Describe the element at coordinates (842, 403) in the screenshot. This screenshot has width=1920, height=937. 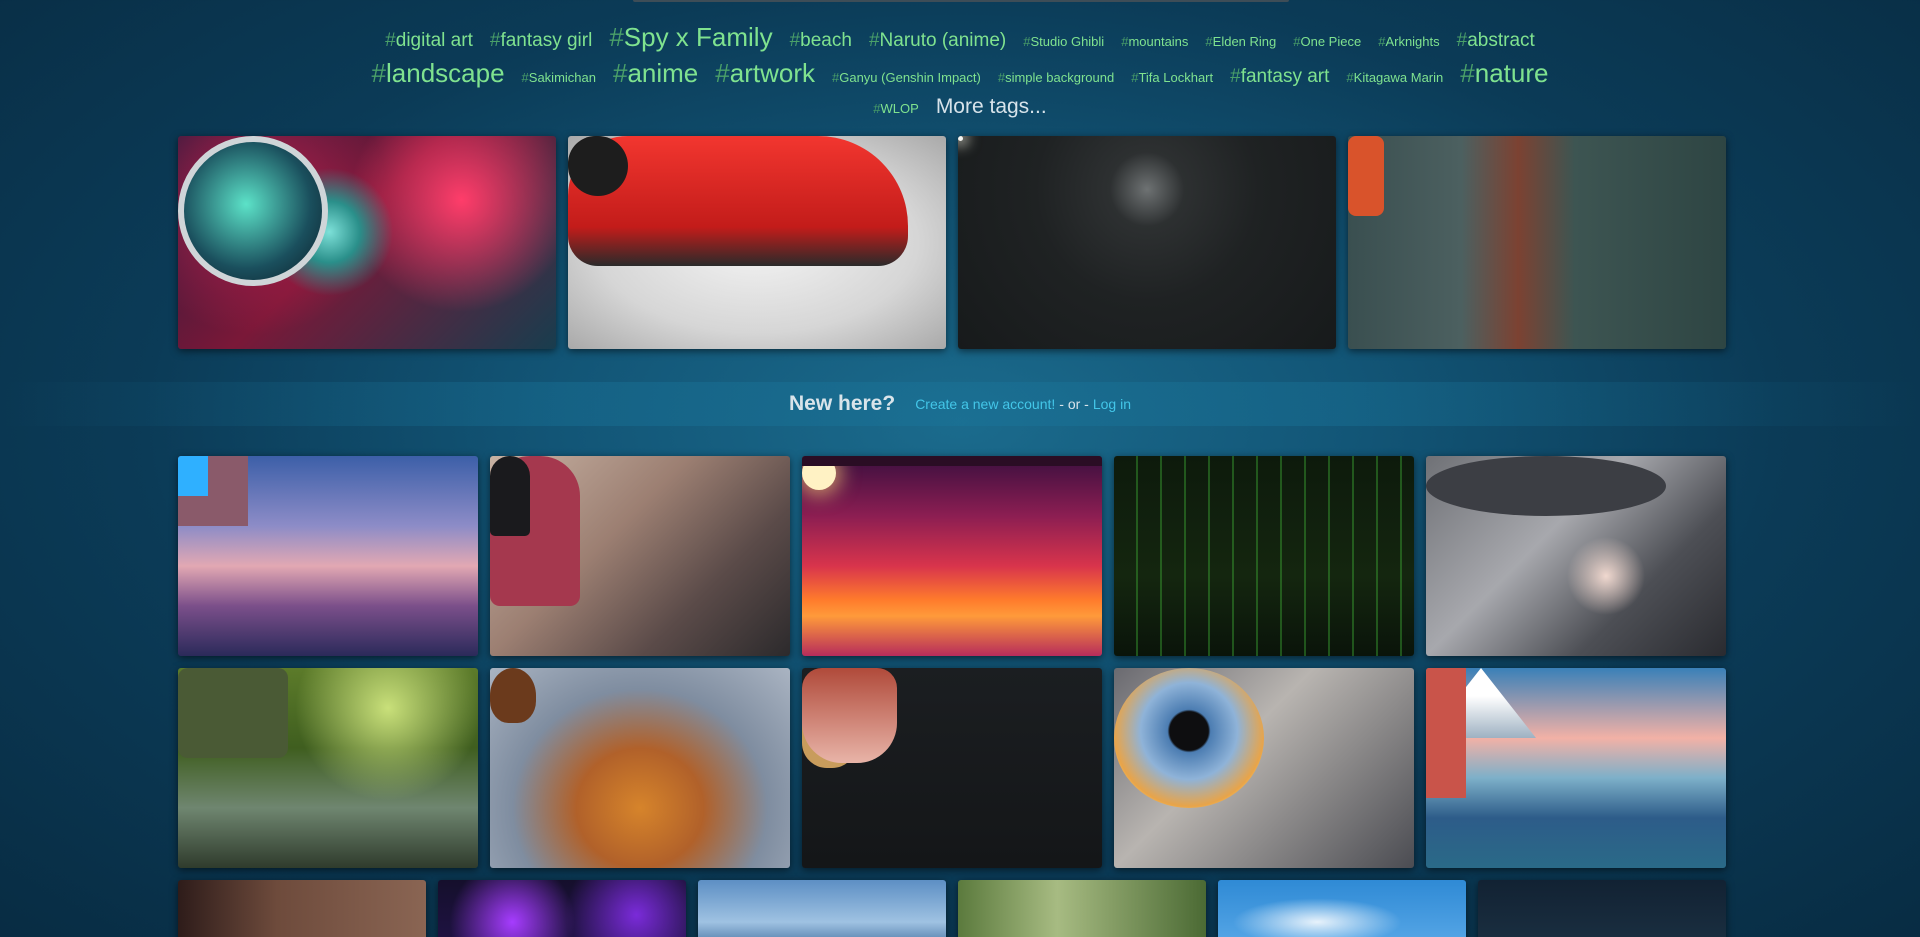
I see `signup-question: New here?` at that location.